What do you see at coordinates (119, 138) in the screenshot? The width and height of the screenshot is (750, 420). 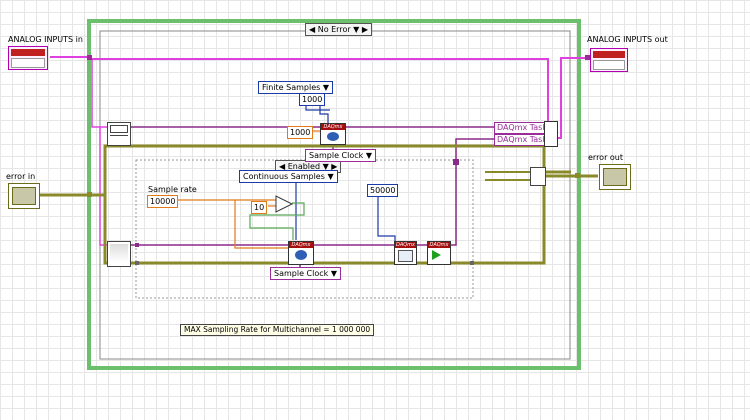 I see `wave-icon` at bounding box center [119, 138].